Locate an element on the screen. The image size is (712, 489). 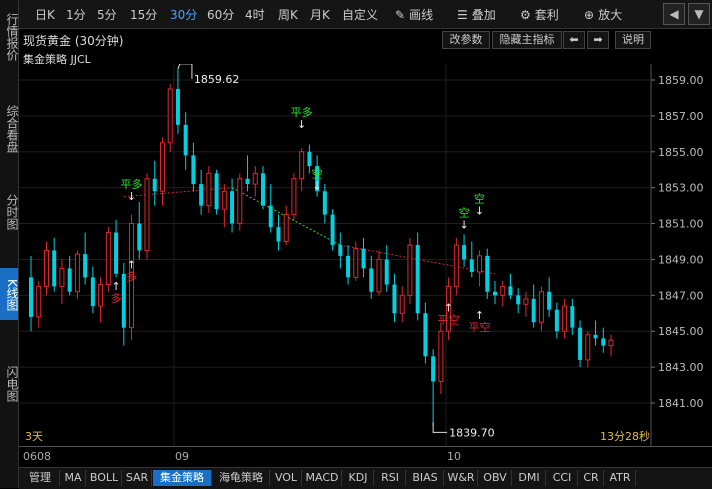
period-custom: 自定义 is located at coordinates (360, 14).